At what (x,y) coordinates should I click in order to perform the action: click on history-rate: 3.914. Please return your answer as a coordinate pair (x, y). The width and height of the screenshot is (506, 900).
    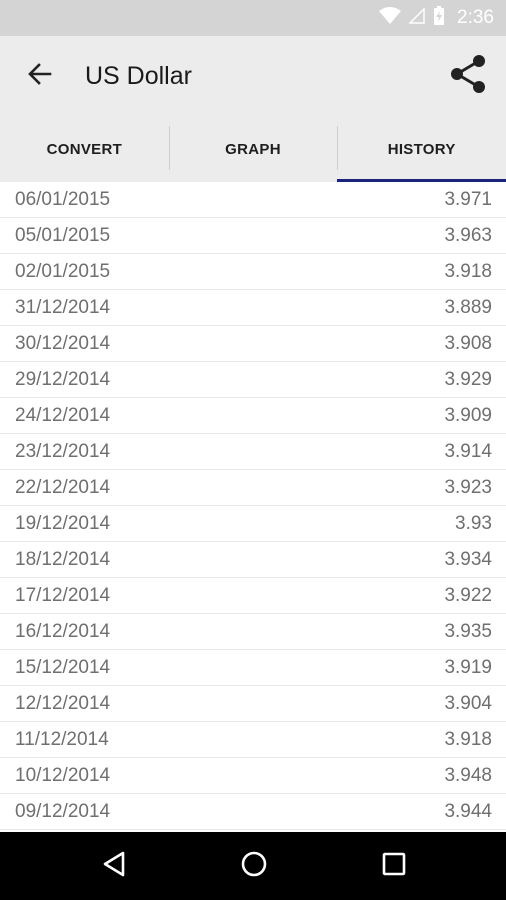
    Looking at the image, I should click on (468, 451).